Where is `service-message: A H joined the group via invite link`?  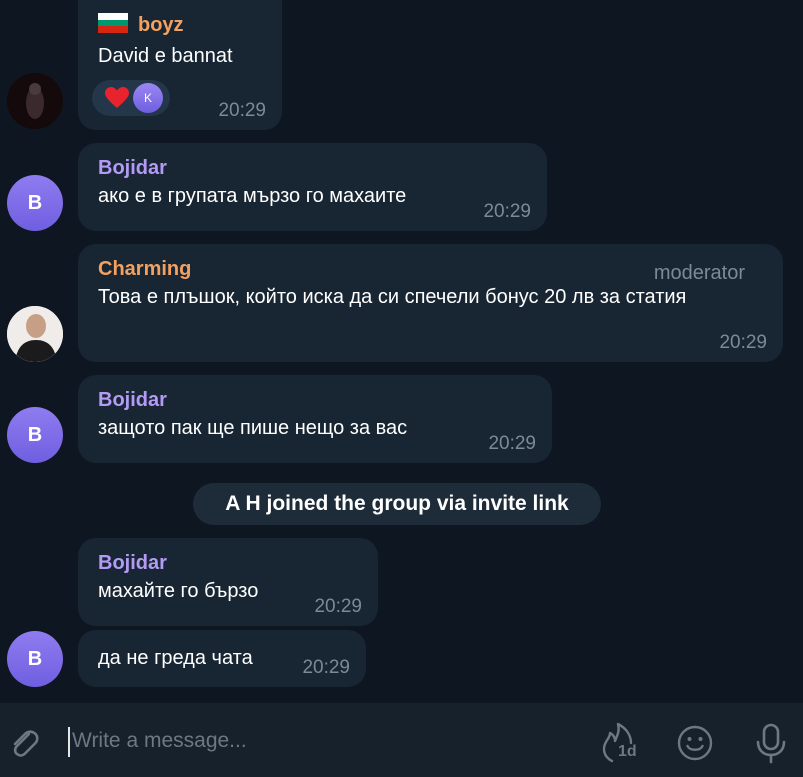
service-message: A H joined the group via invite link is located at coordinates (397, 504).